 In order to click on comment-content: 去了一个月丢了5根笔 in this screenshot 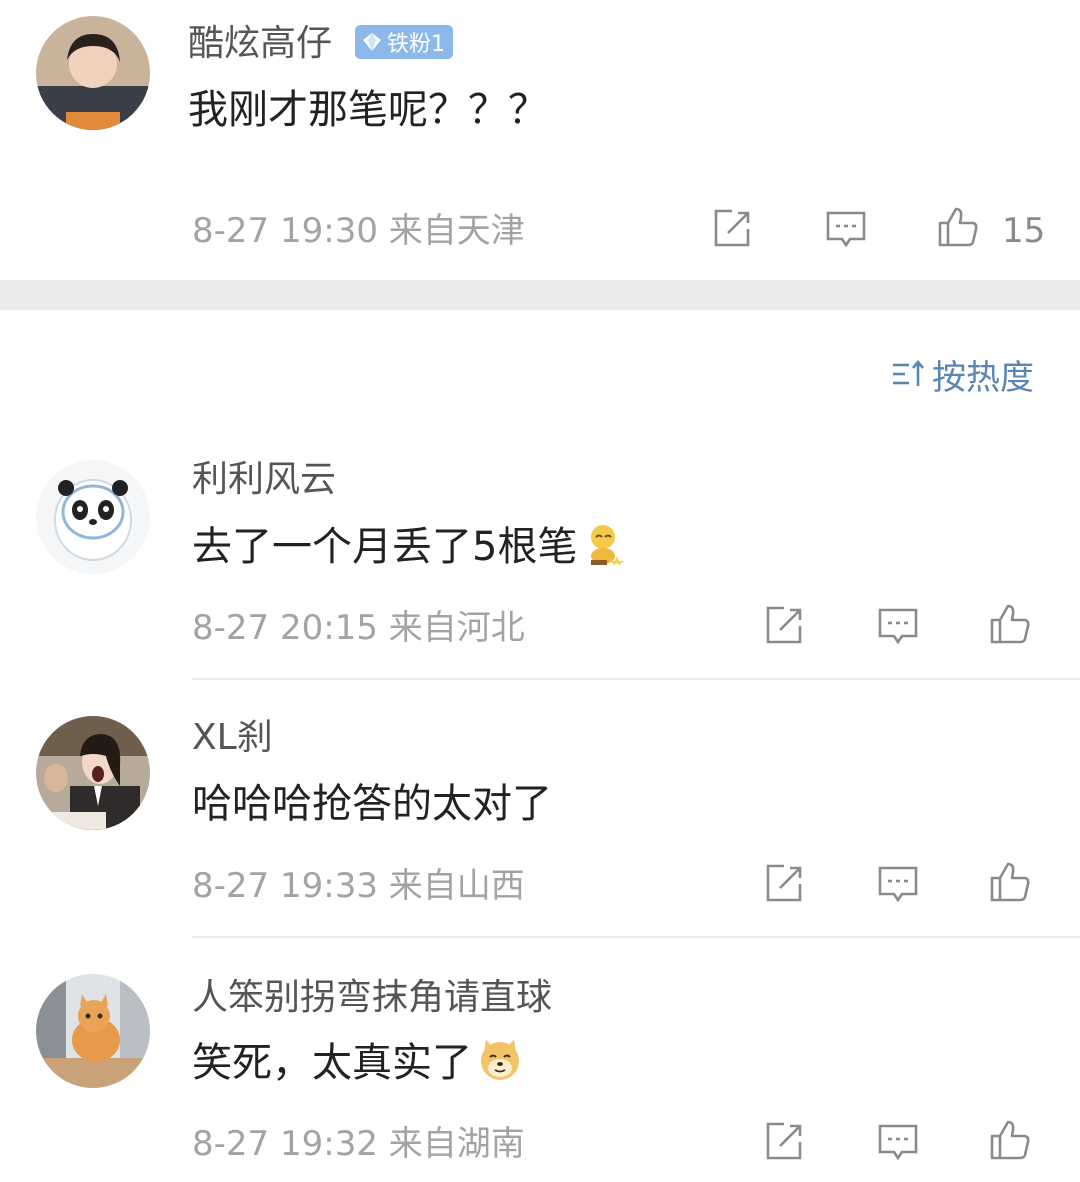, I will do `click(409, 546)`.